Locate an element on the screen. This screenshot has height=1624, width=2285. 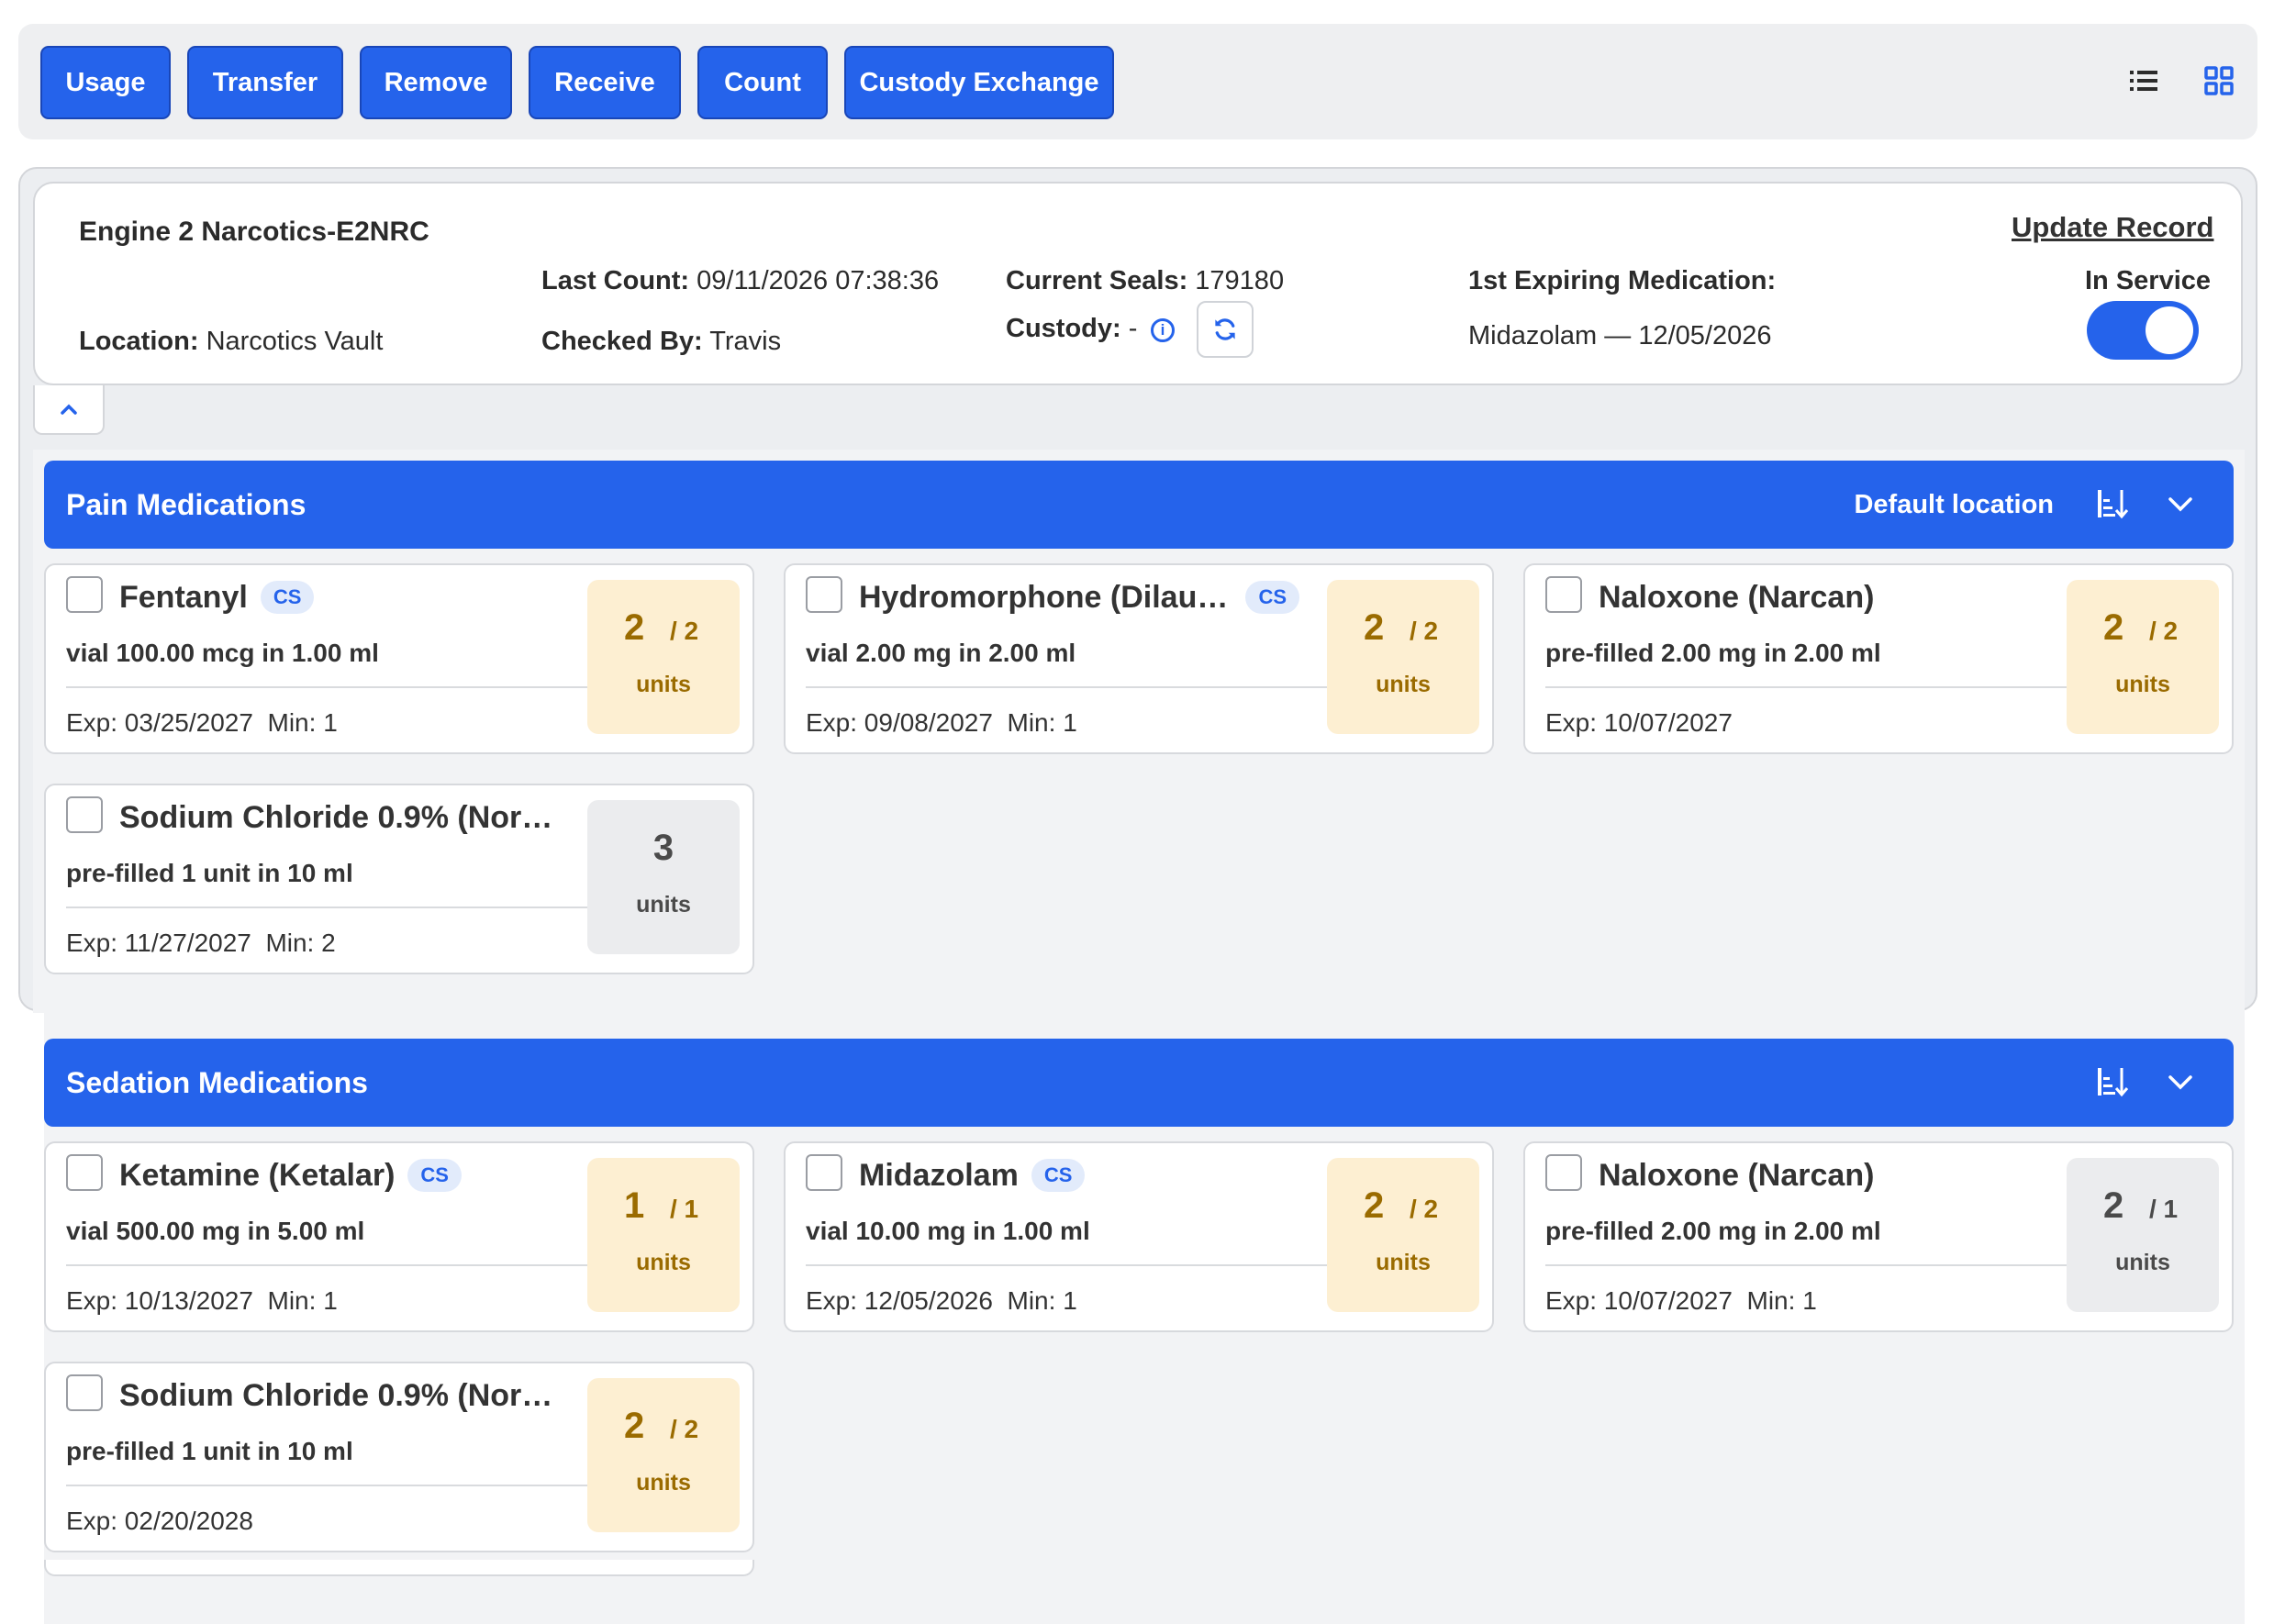
expiring-label: 1st Expiring Medication: is located at coordinates (1622, 280).